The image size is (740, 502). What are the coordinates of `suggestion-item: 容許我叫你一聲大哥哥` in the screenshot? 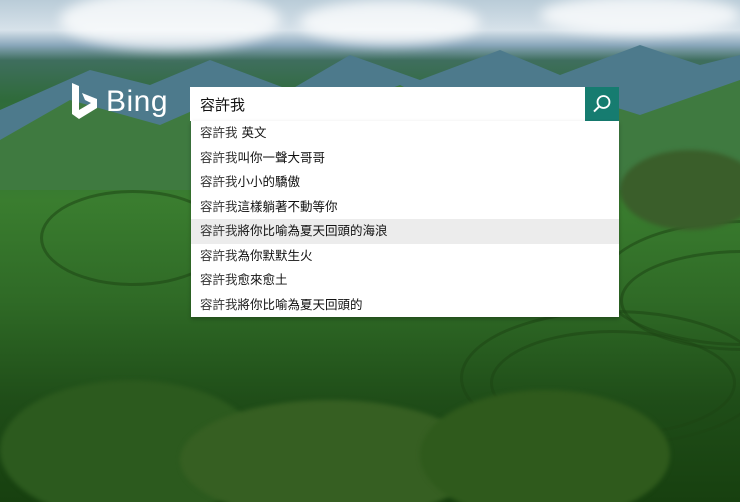 It's located at (405, 158).